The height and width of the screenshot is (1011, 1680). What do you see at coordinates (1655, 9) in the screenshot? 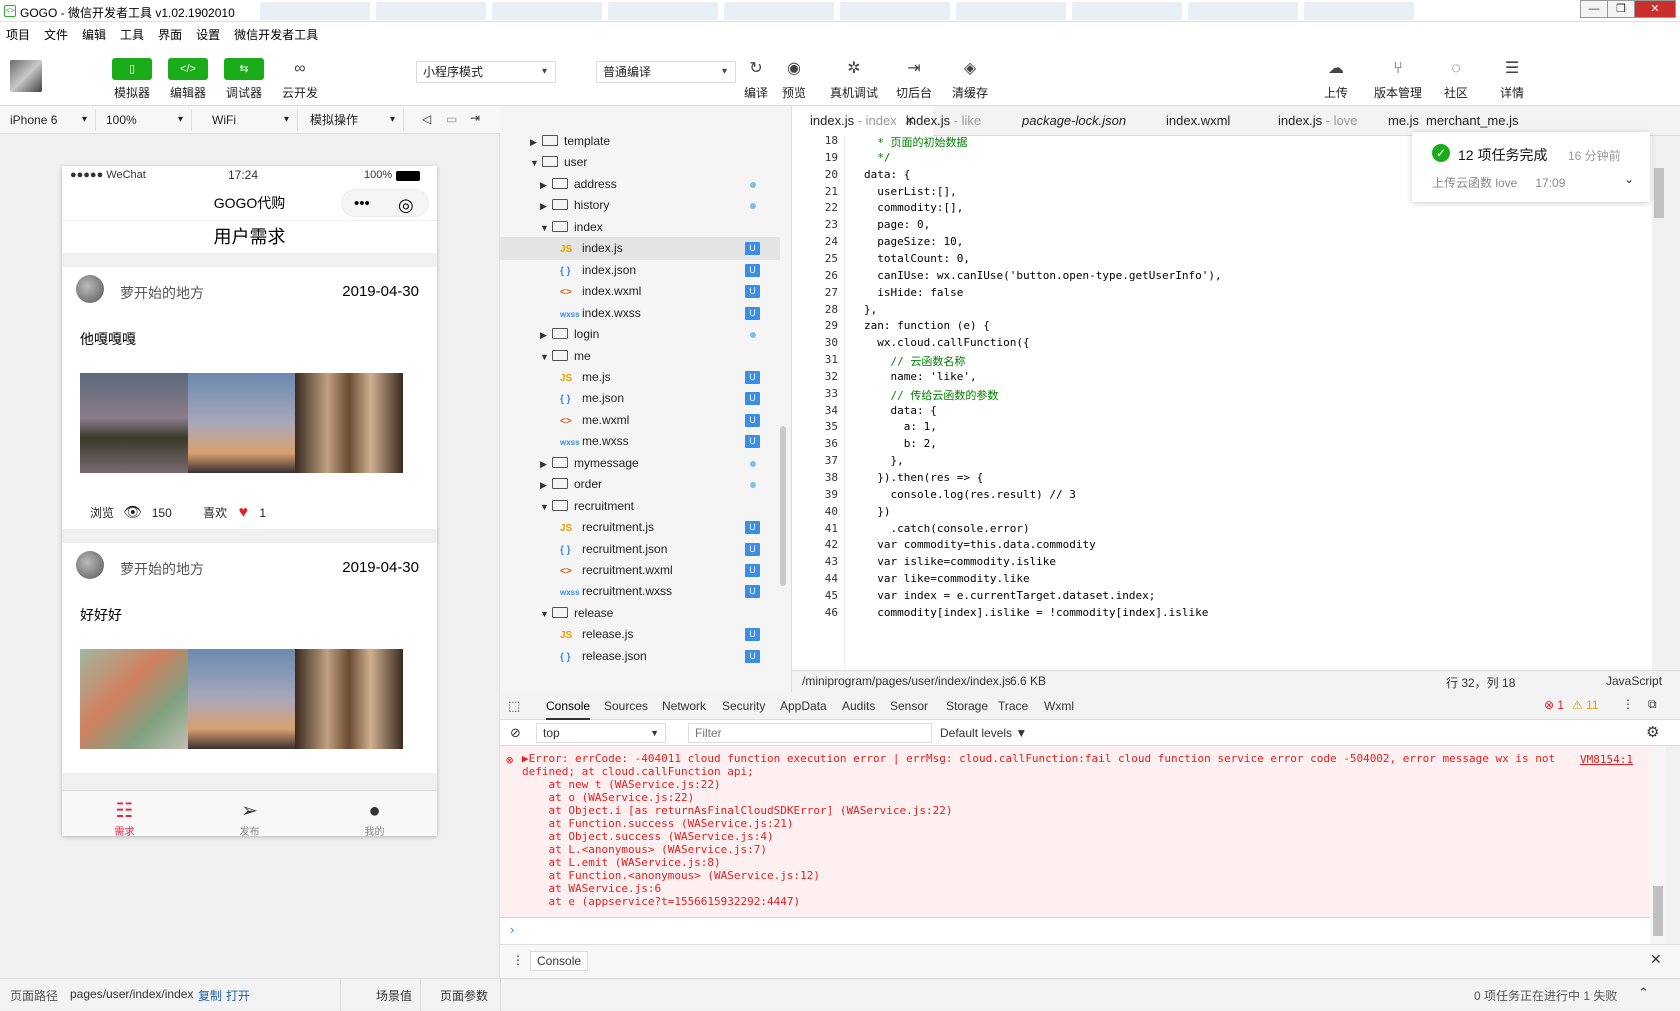
I see `close-window-button: ✕` at bounding box center [1655, 9].